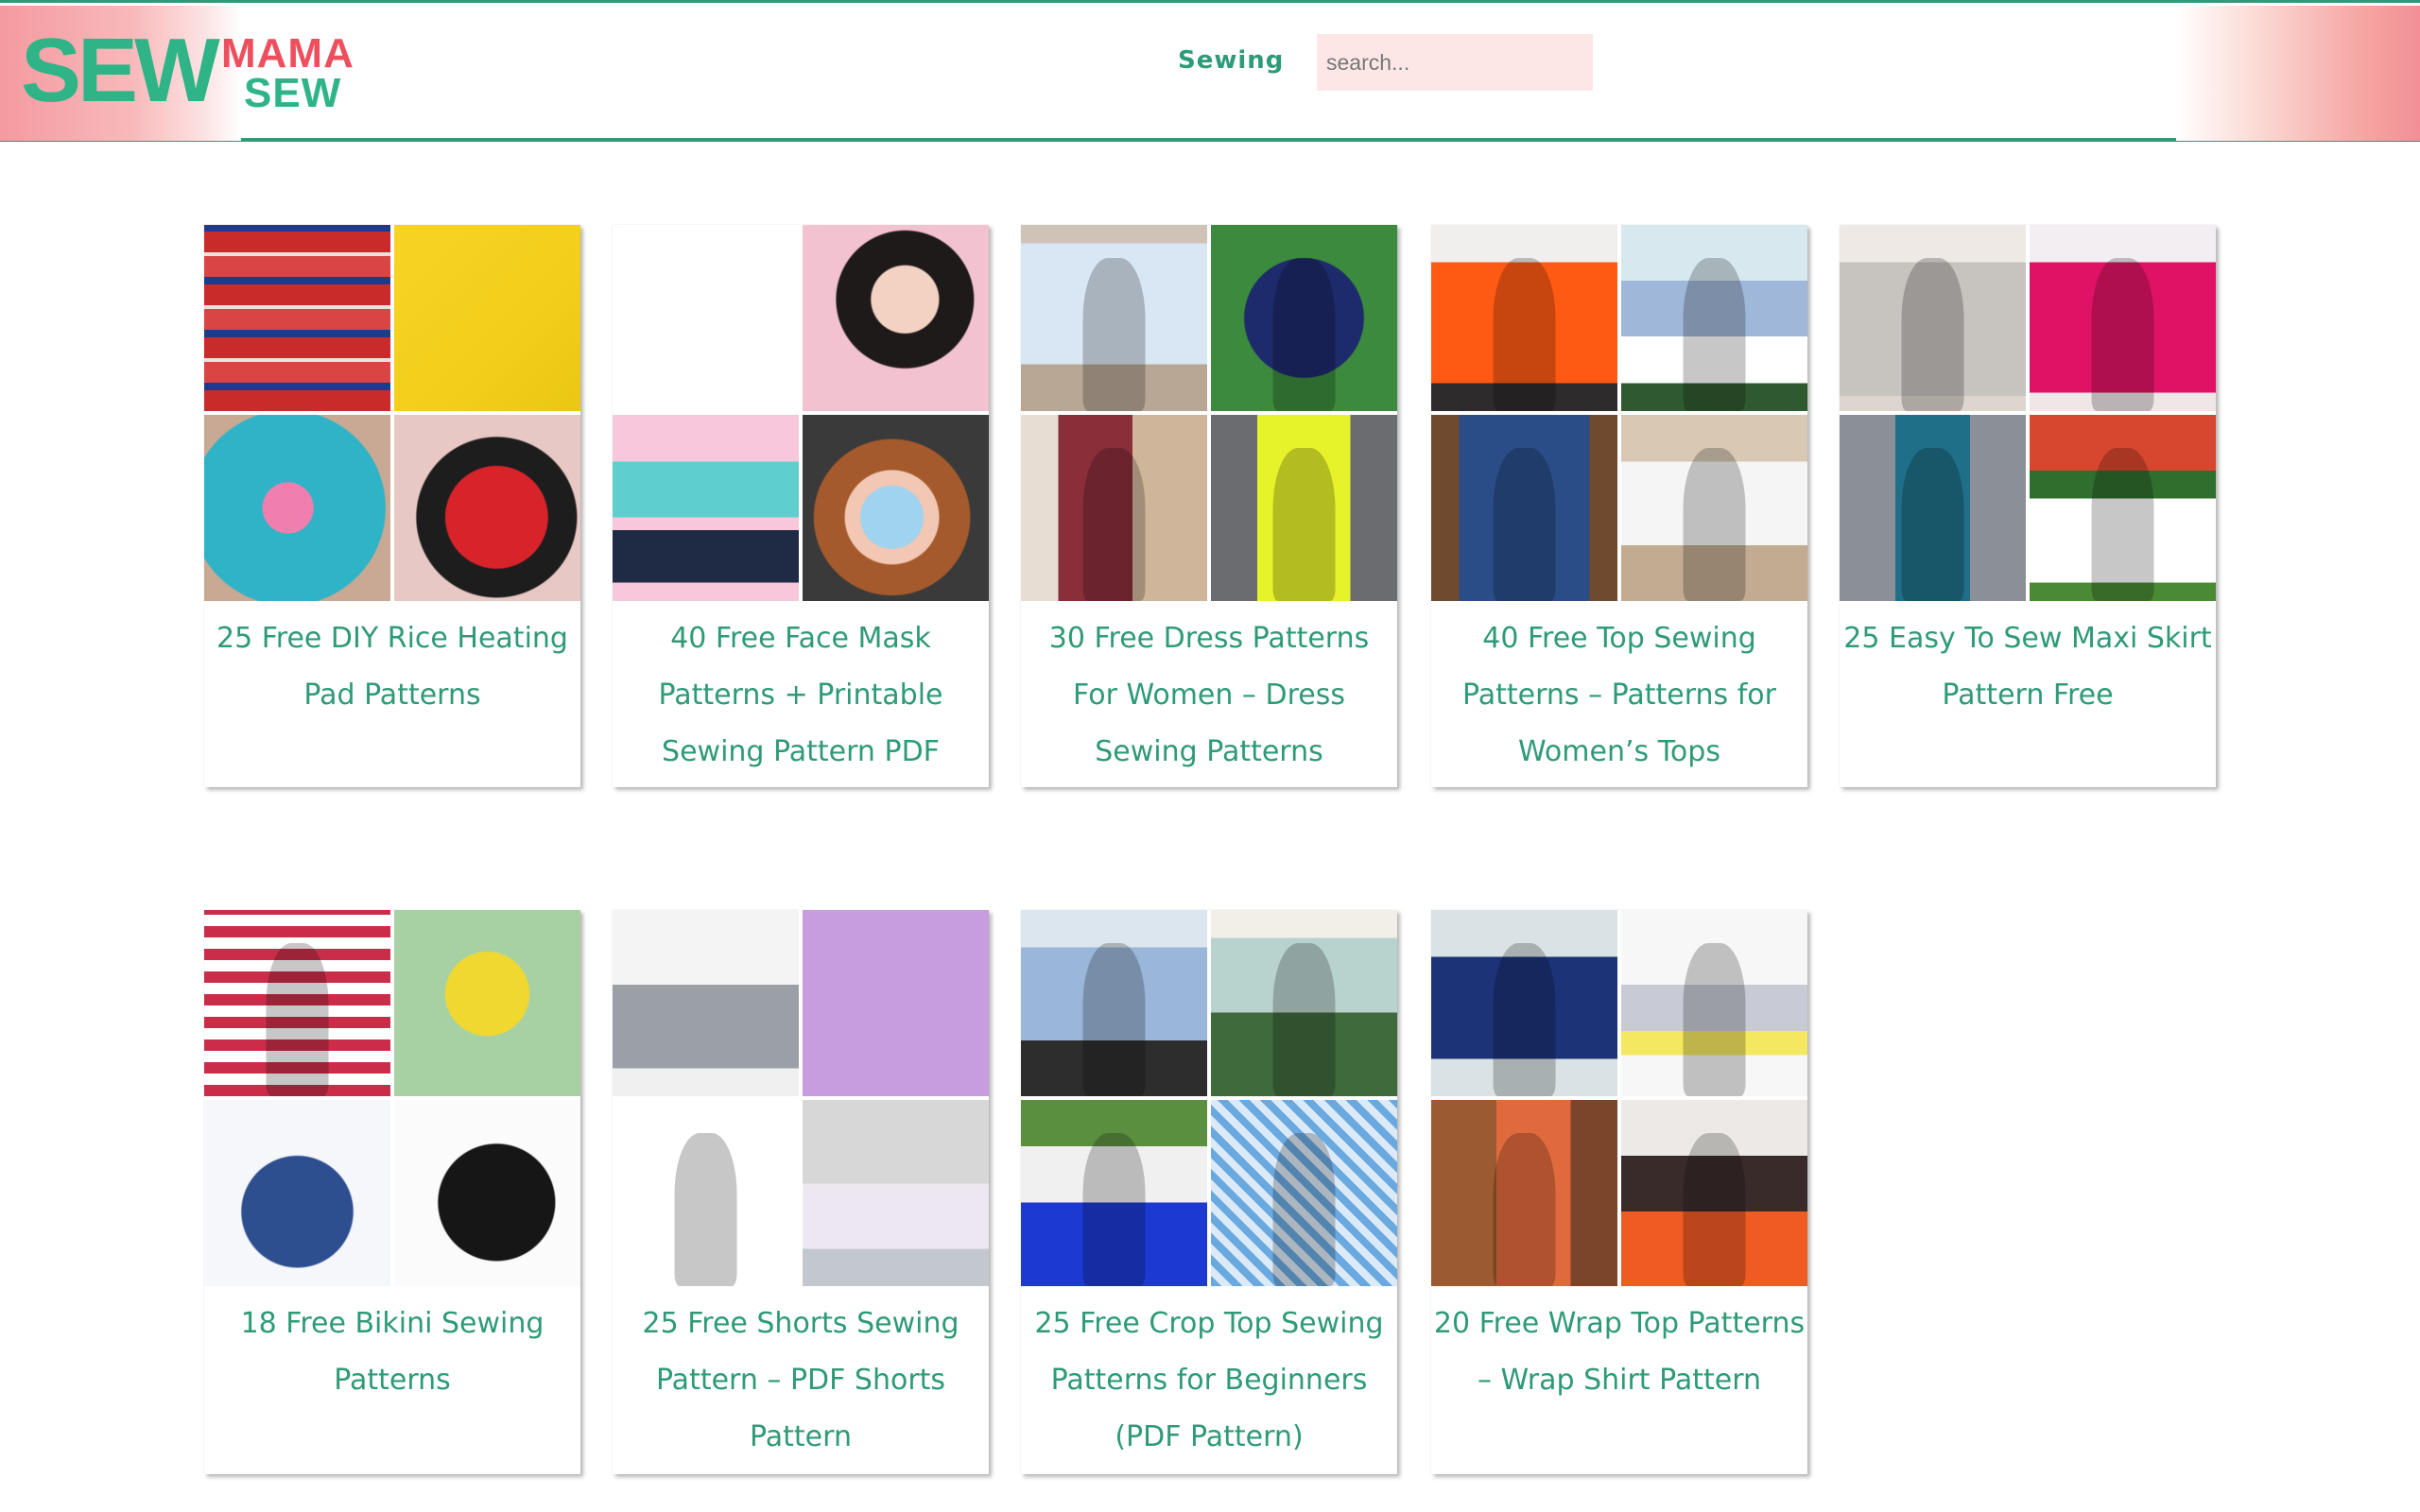 The width and height of the screenshot is (2420, 1512). I want to click on site-logo: SEW MAMA SEW, so click(191, 73).